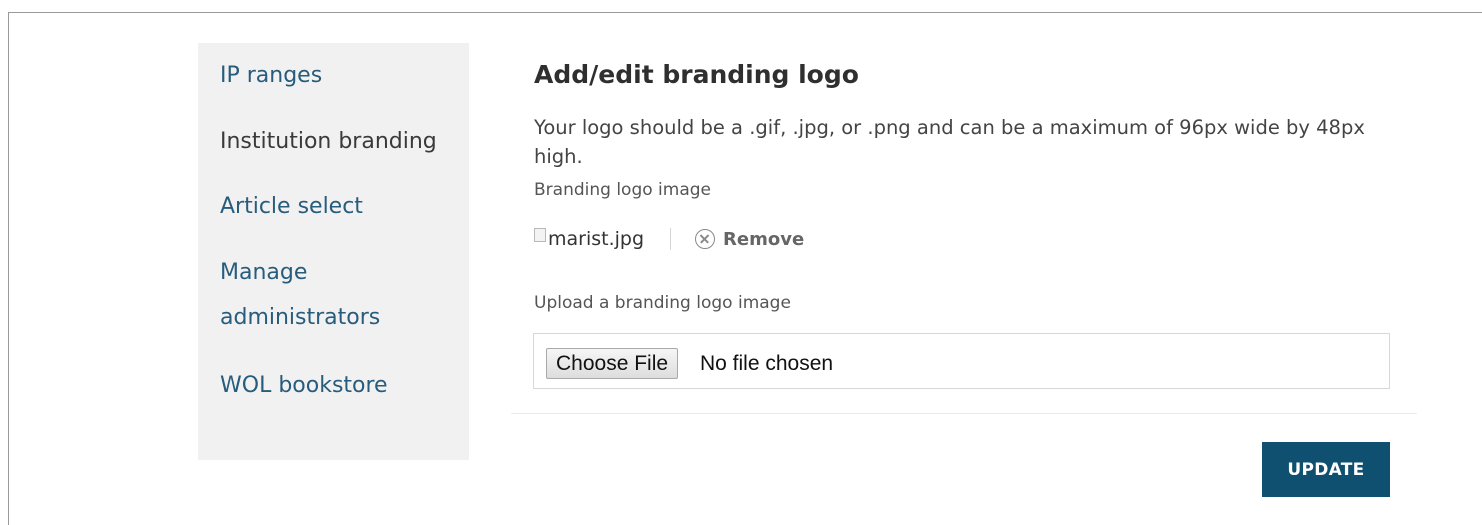  Describe the element at coordinates (340, 141) in the screenshot. I see `sidebar-item-institution-branding: Institution branding` at that location.